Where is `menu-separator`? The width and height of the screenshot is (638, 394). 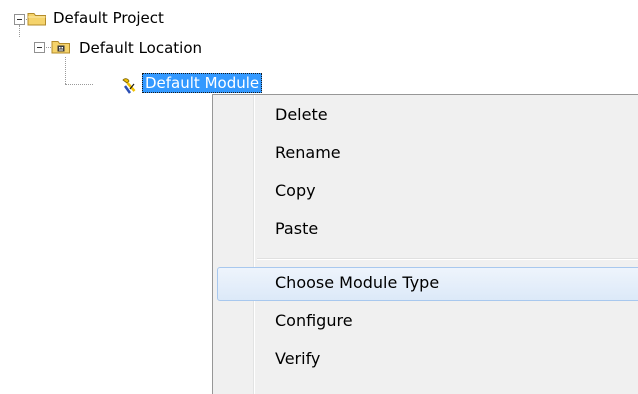
menu-separator is located at coordinates (447, 259).